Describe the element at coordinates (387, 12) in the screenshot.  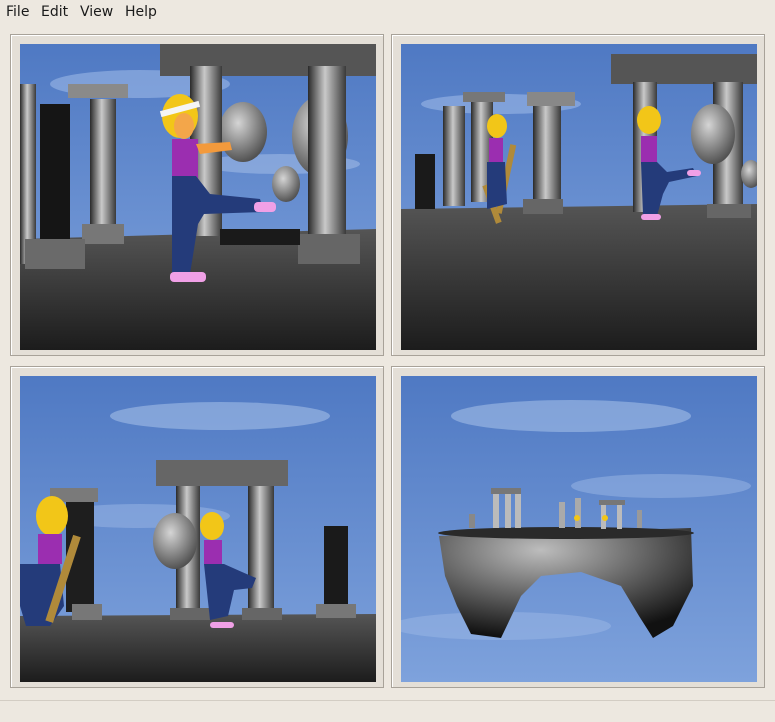
I see `menu-bar: File Edit View Help` at that location.